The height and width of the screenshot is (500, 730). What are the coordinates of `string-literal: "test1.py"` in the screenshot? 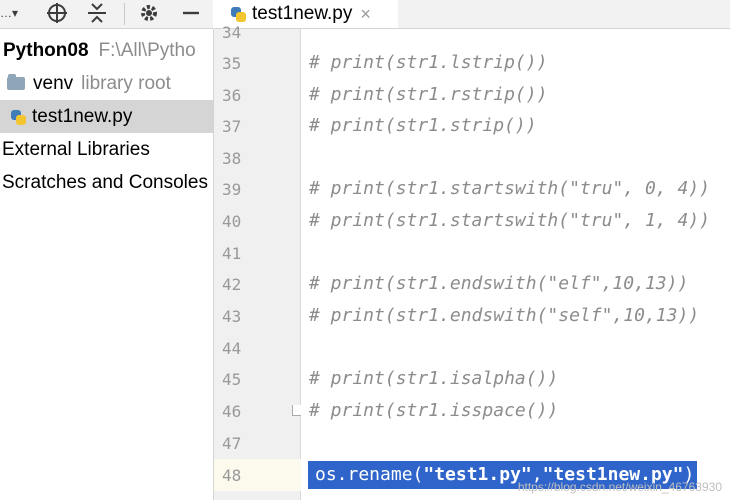 It's located at (477, 474).